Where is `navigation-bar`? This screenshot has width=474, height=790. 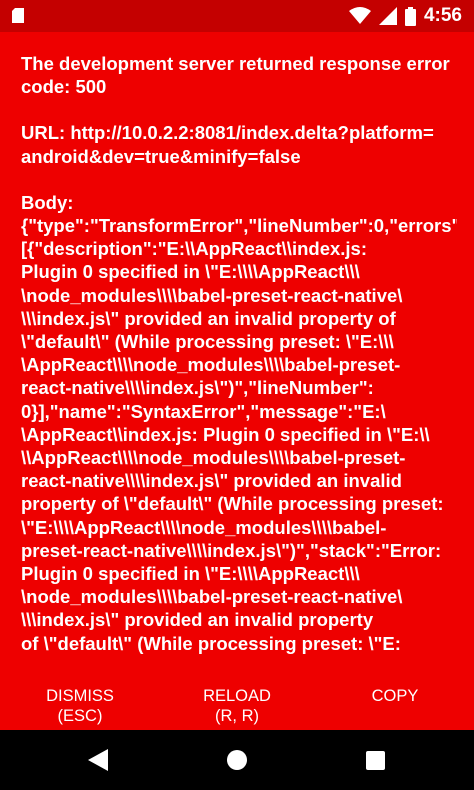
navigation-bar is located at coordinates (237, 760).